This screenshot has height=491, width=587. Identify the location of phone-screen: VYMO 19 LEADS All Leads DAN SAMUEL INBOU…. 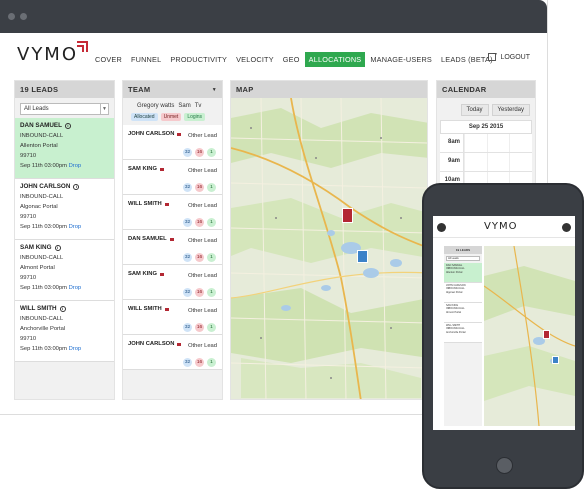
(504, 323).